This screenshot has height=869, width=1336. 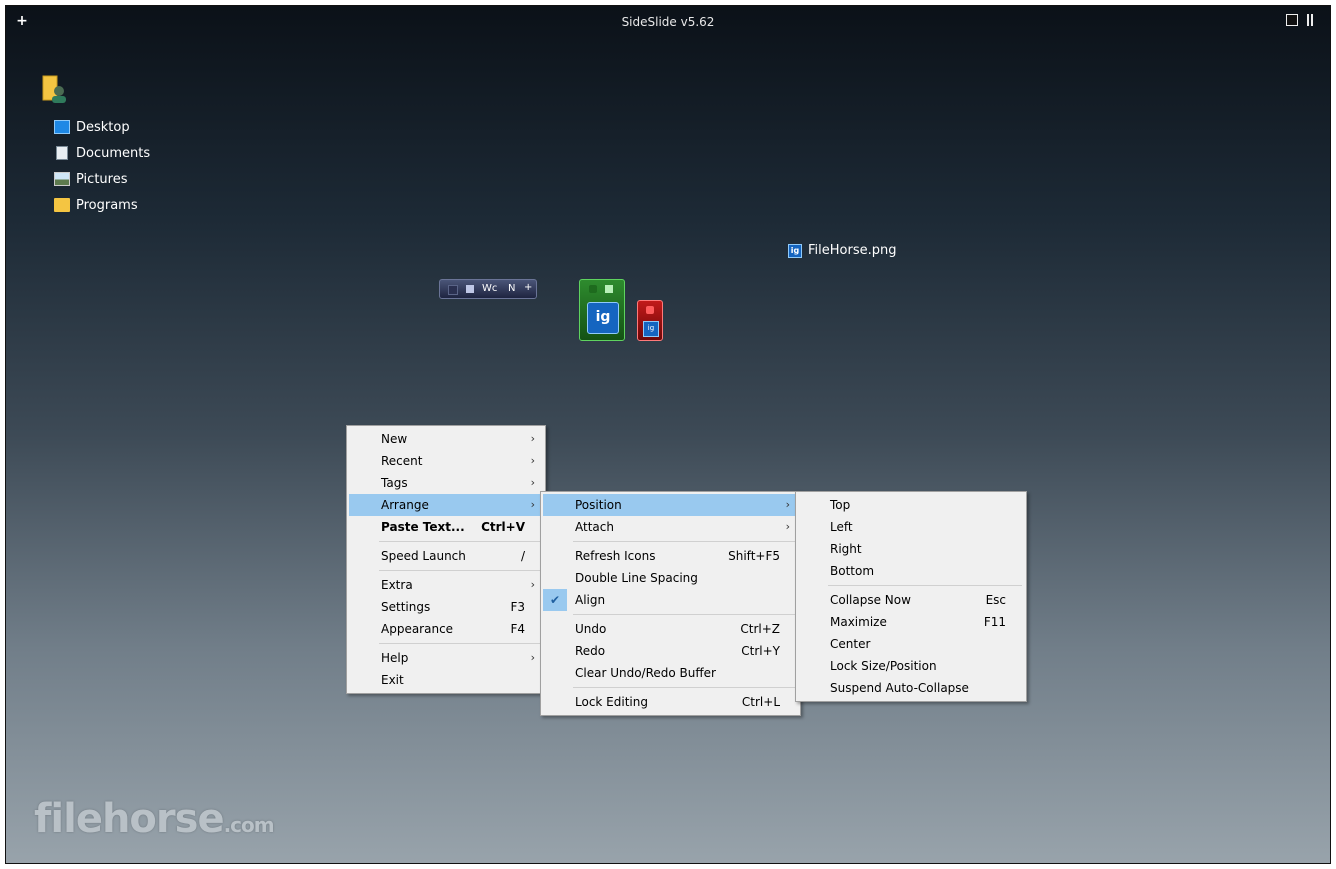 I want to click on menu-item-attach: Attach ›, so click(x=670, y=527).